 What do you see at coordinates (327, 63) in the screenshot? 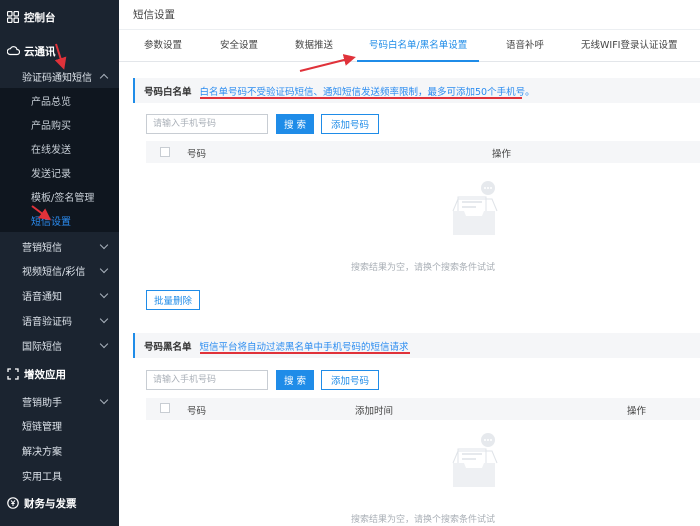
I see `arrow-to-whitelist-tab` at bounding box center [327, 63].